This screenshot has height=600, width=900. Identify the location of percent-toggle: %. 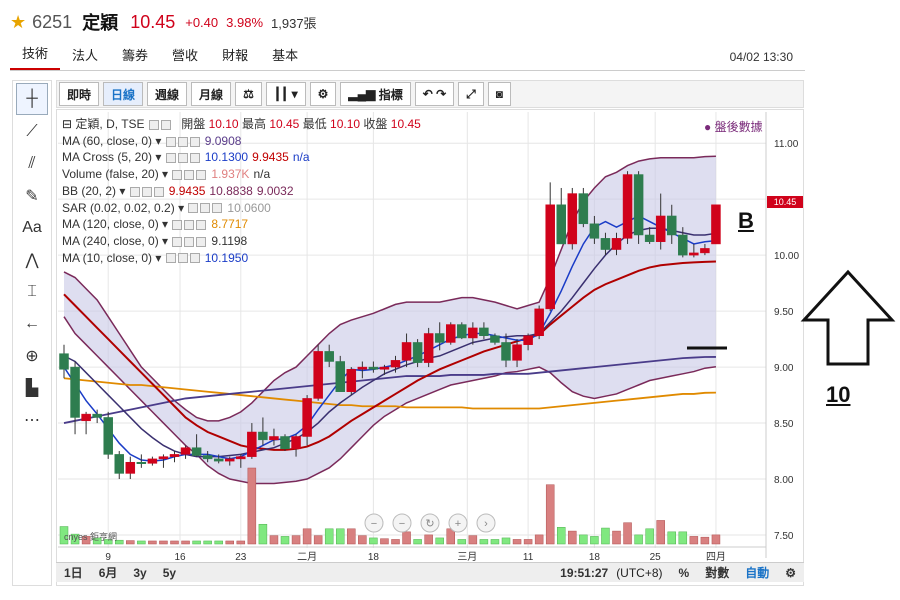
(684, 573).